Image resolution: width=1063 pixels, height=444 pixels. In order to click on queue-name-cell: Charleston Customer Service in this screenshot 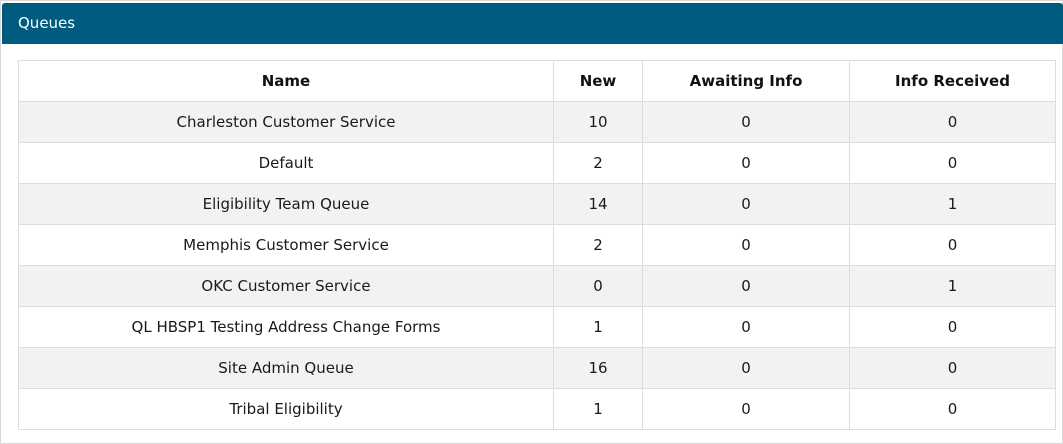, I will do `click(286, 122)`.